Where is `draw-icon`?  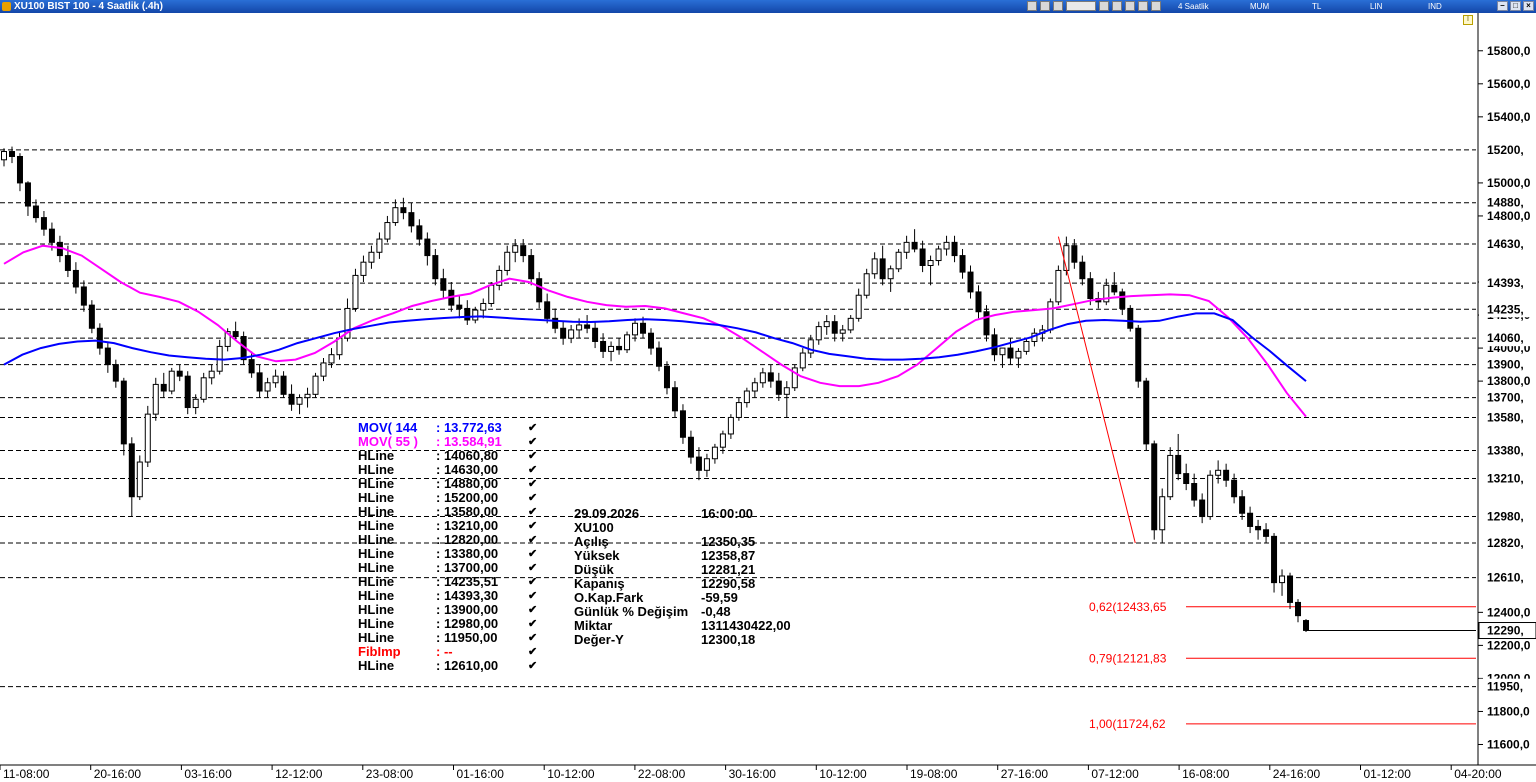 draw-icon is located at coordinates (1117, 6).